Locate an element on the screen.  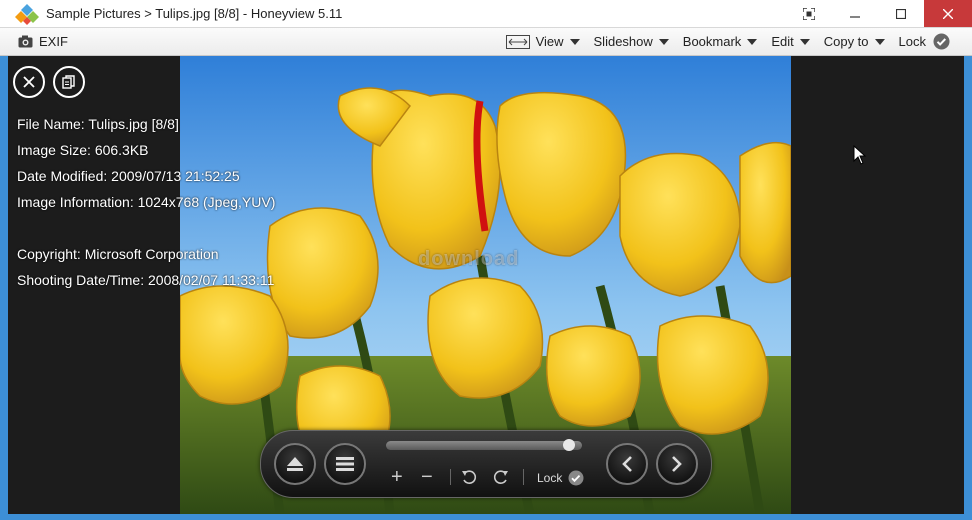
previous-image-button is located at coordinates (627, 464).